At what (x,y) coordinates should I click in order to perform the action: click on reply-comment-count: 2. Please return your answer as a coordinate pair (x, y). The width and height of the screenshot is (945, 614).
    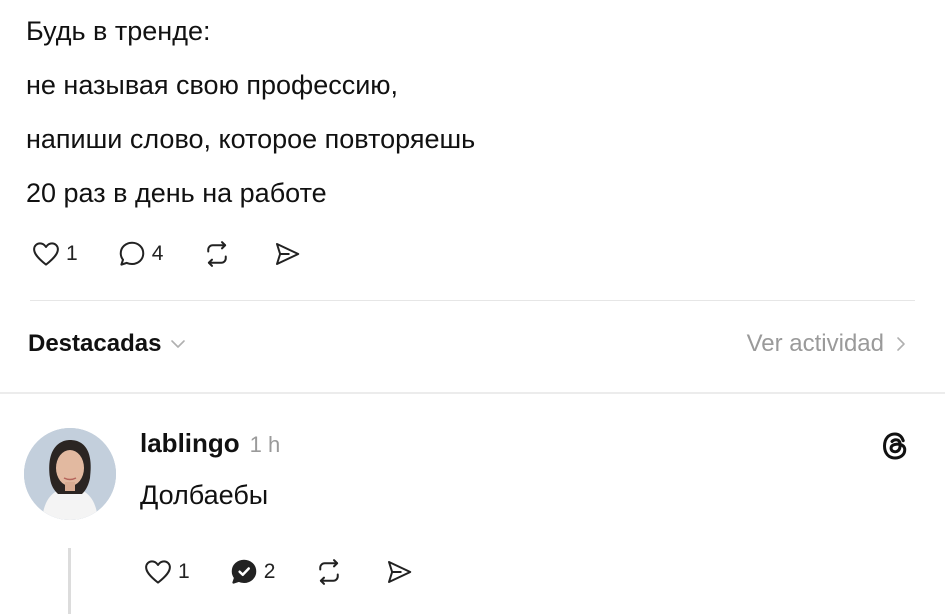
    Looking at the image, I should click on (269, 571).